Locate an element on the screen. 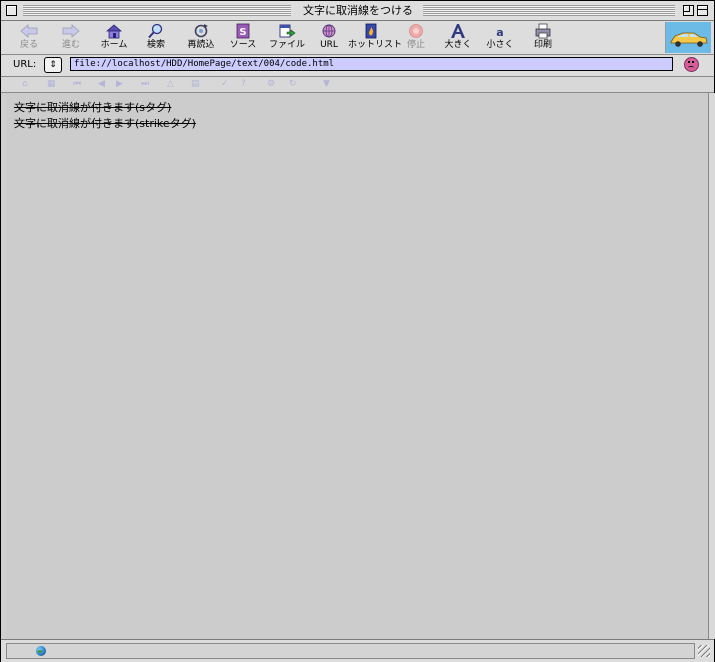 The width and height of the screenshot is (715, 662). search-label: 検索 is located at coordinates (155, 45).